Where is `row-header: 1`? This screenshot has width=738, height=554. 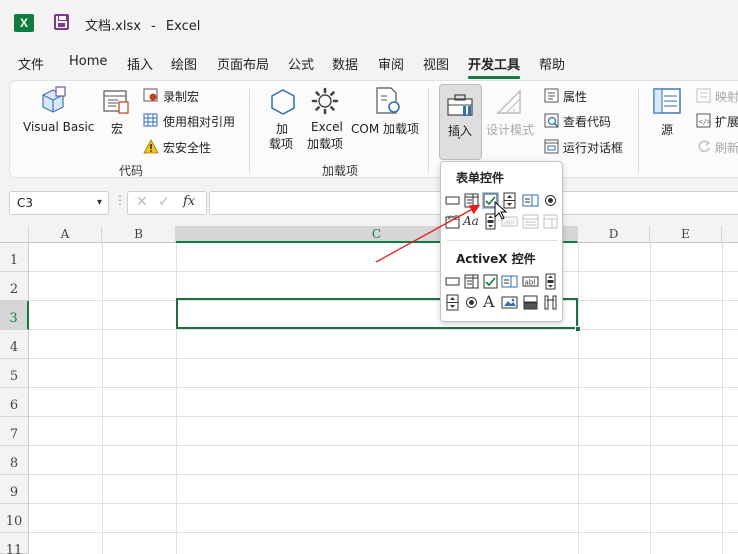
row-header: 1 is located at coordinates (14, 257).